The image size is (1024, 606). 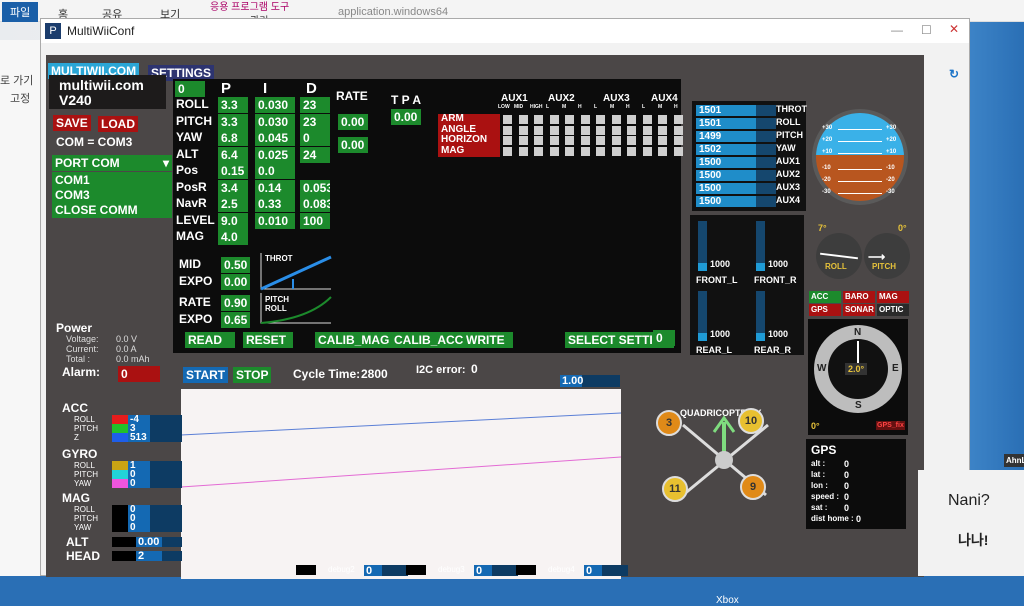 What do you see at coordinates (353, 145) in the screenshot?
I see `rate-yaw-input: 0.00` at bounding box center [353, 145].